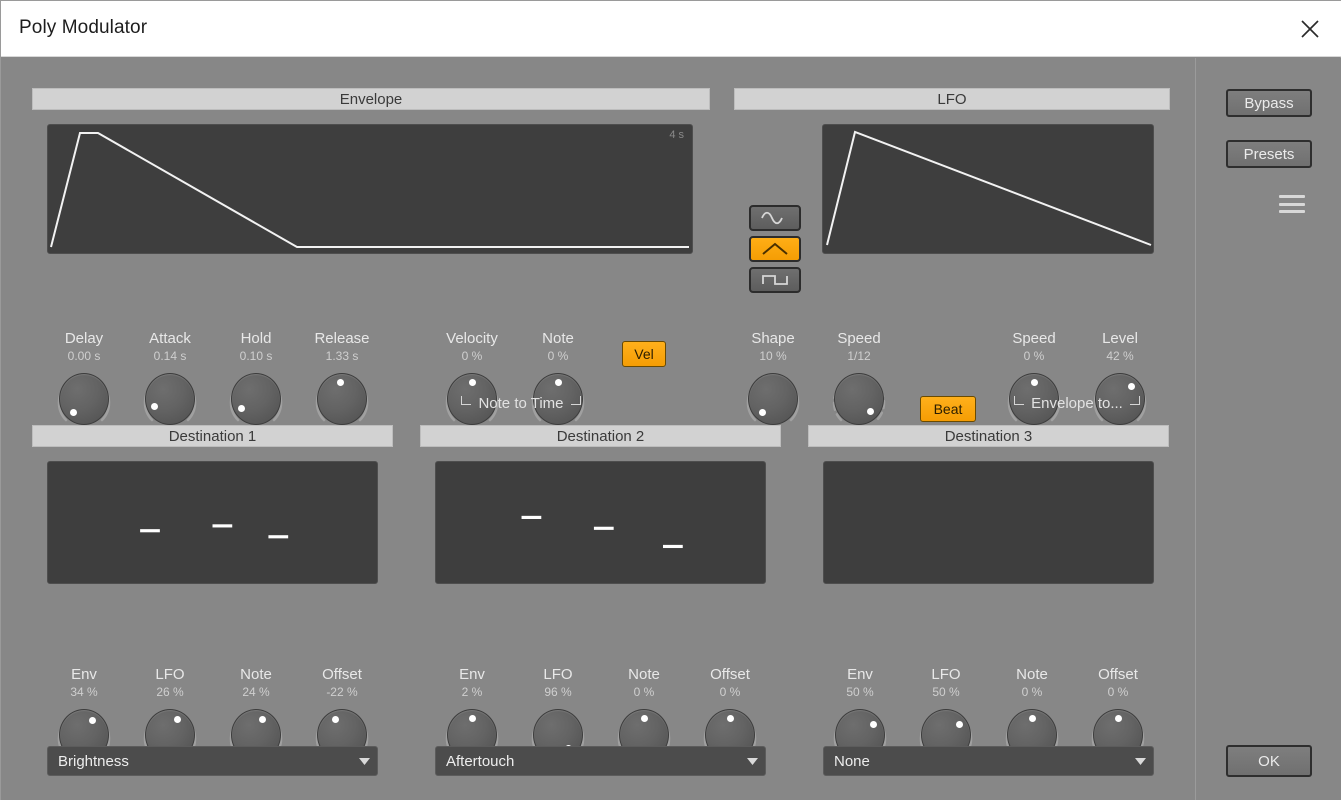  What do you see at coordinates (1118, 674) in the screenshot?
I see `dest3-knob-offset-label: Offset` at bounding box center [1118, 674].